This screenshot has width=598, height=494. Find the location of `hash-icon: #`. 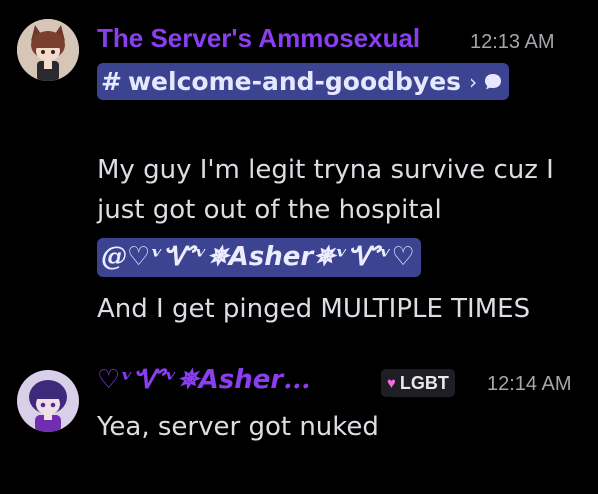

hash-icon: # is located at coordinates (111, 81).